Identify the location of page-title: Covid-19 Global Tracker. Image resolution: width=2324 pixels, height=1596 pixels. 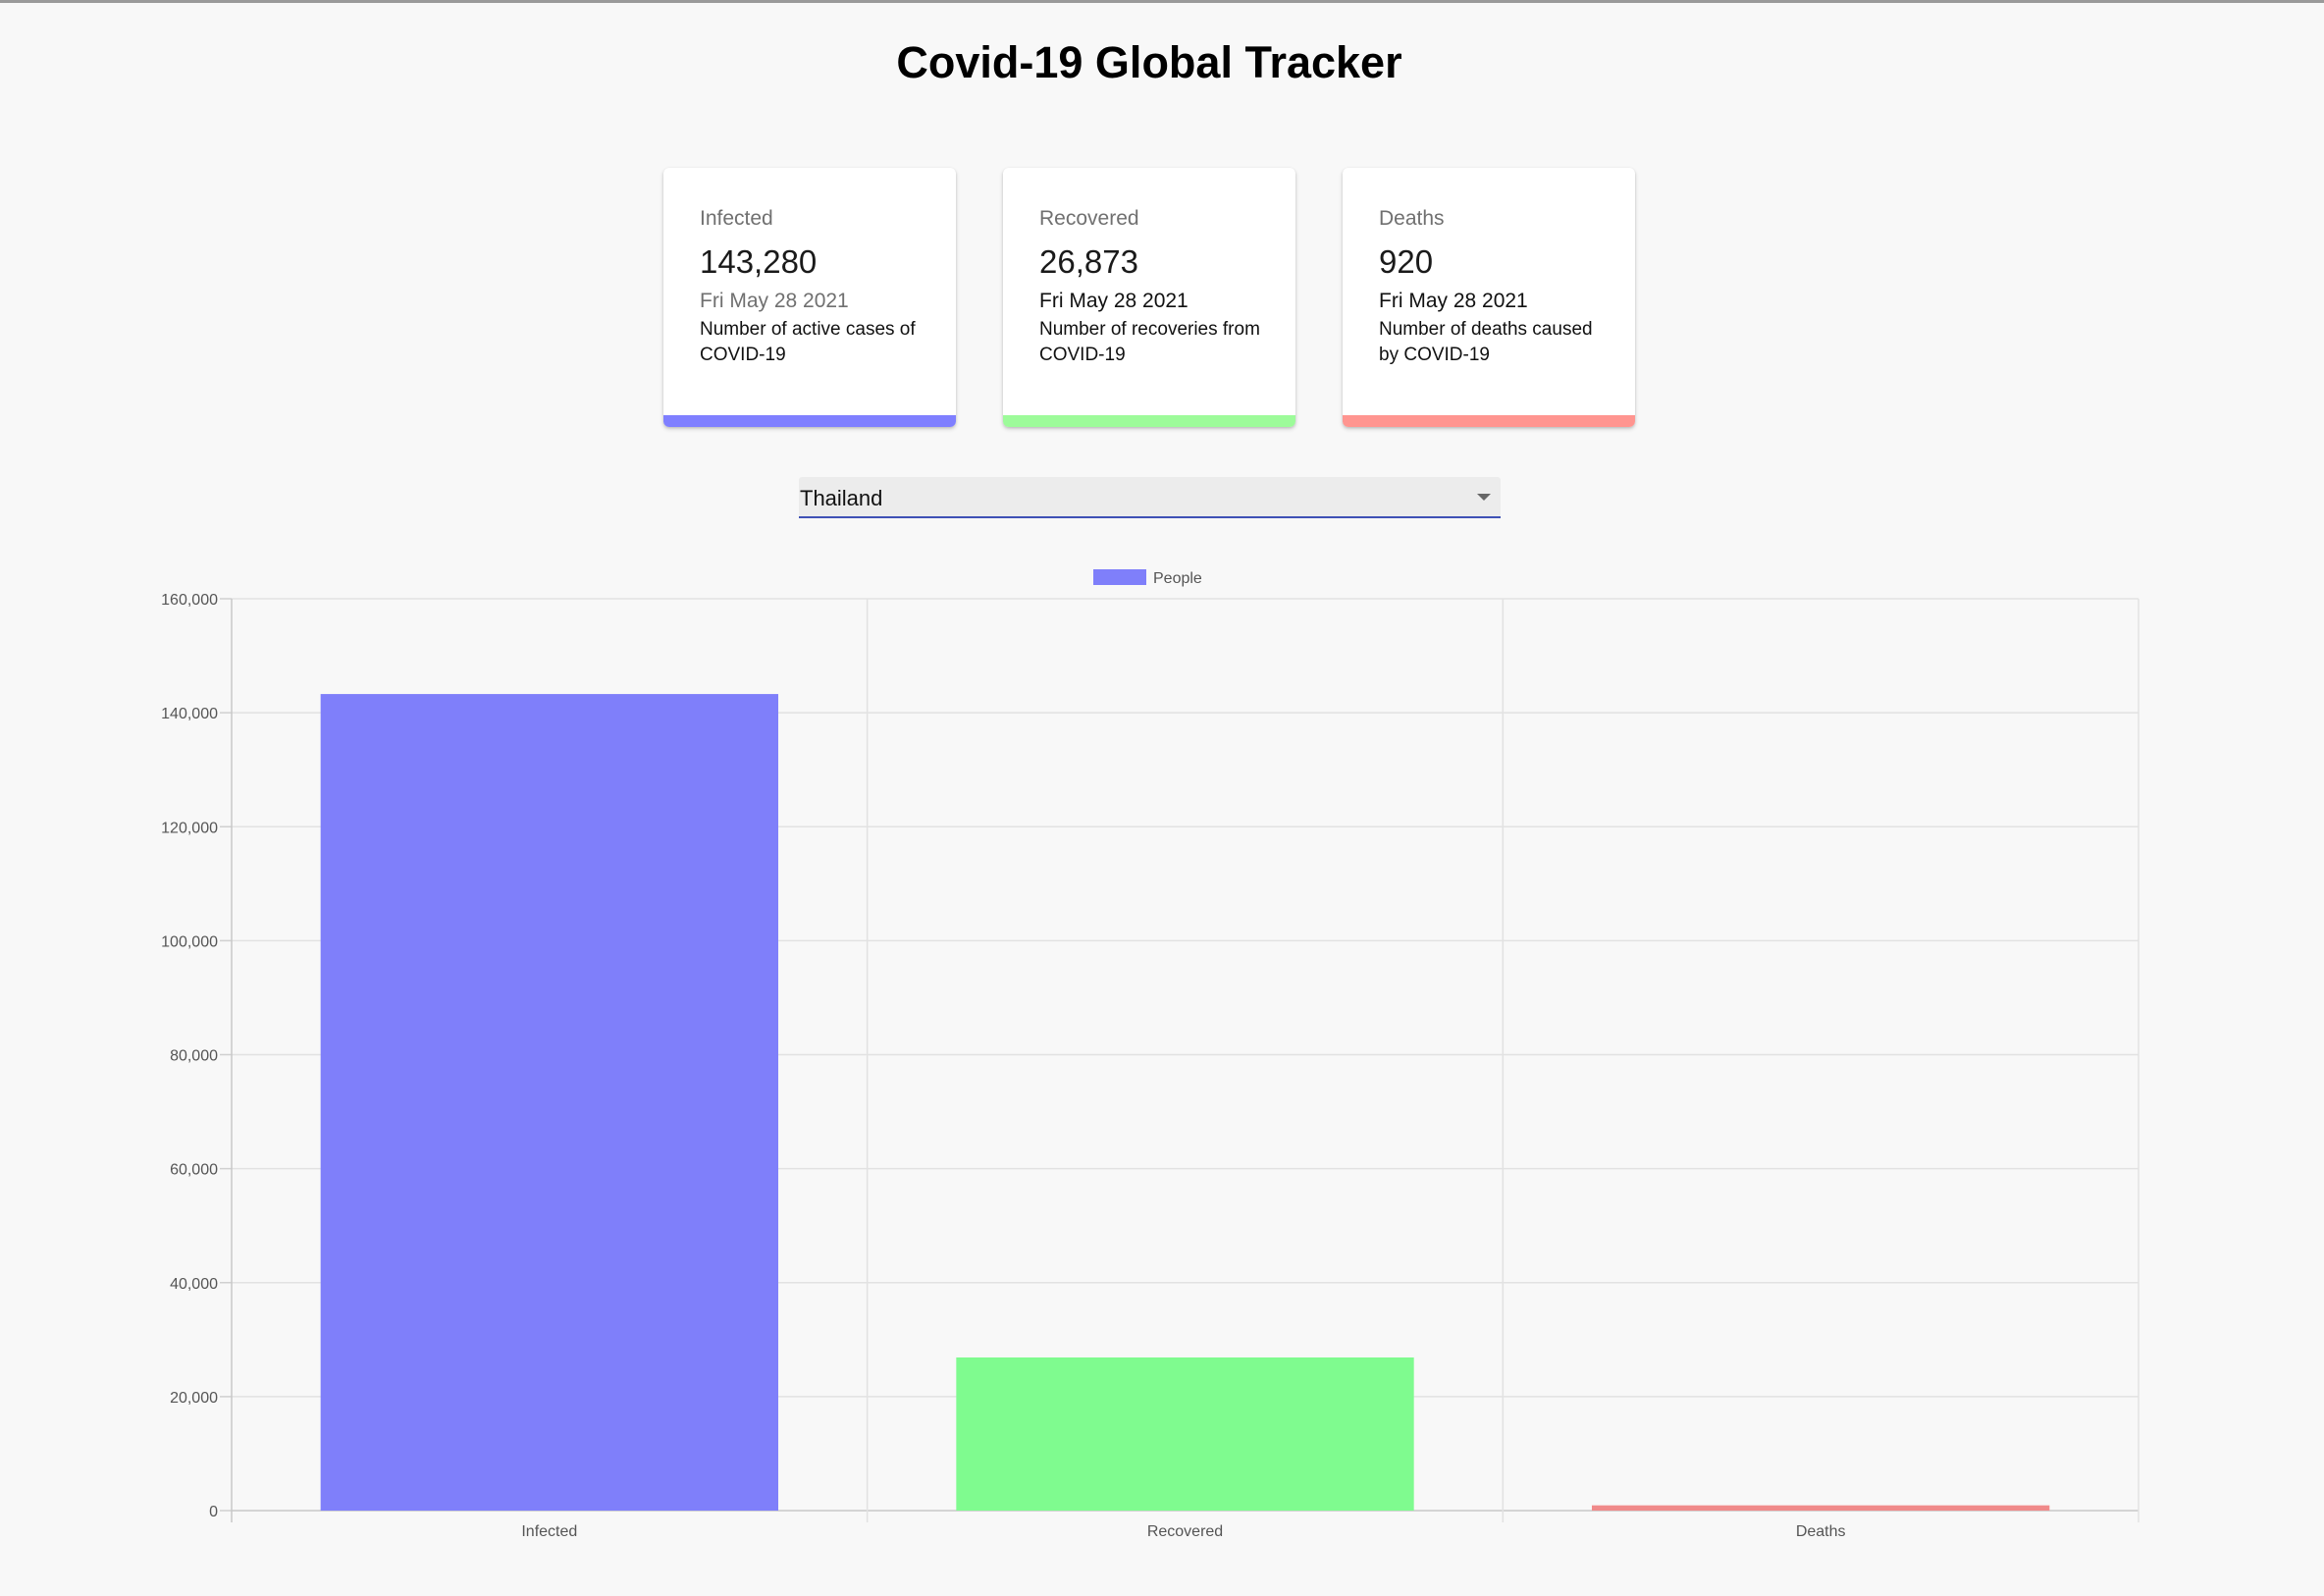
(1149, 62).